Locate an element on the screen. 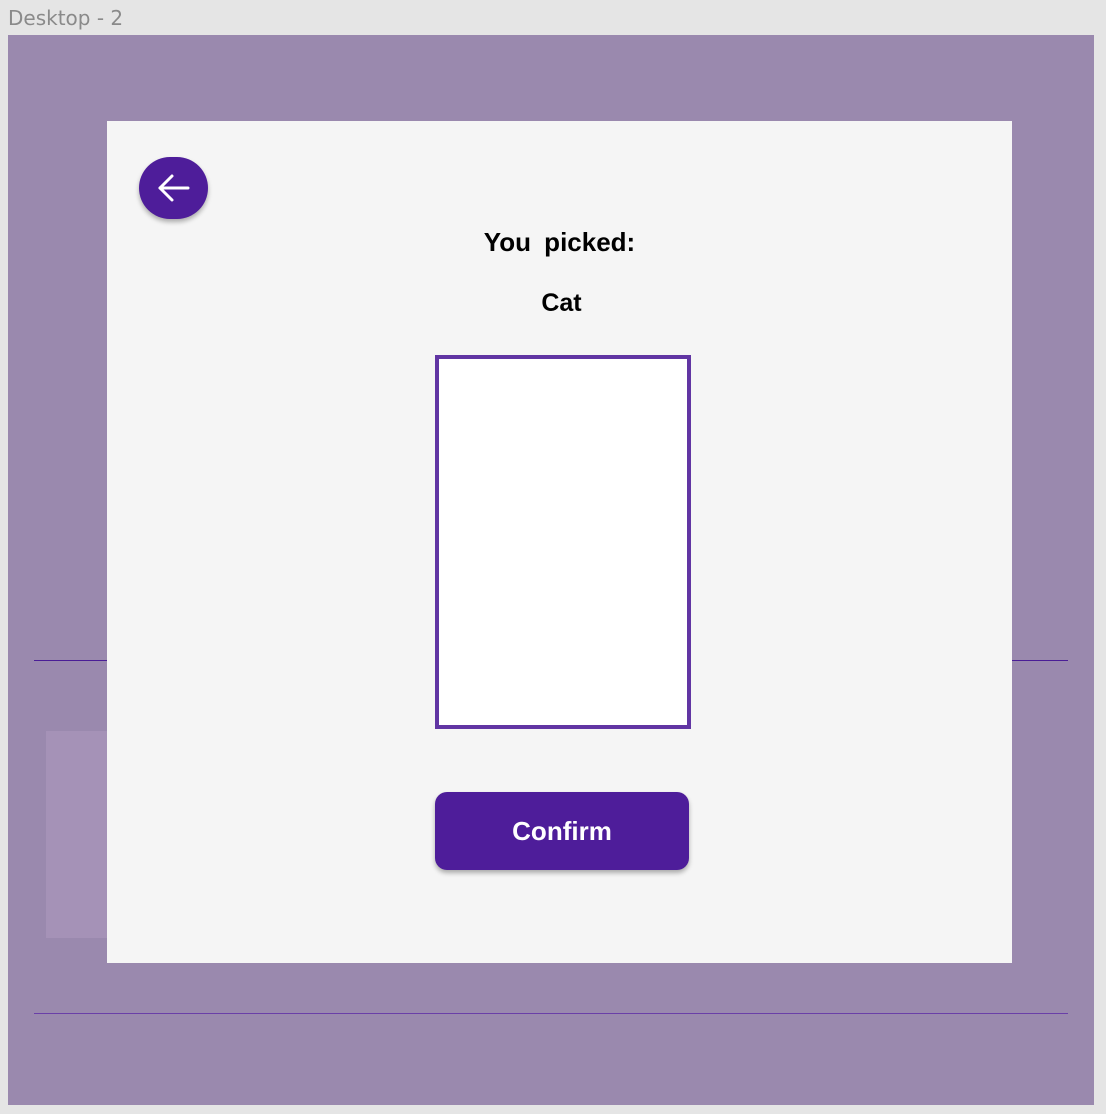  confirm-button: Confirm is located at coordinates (562, 831).